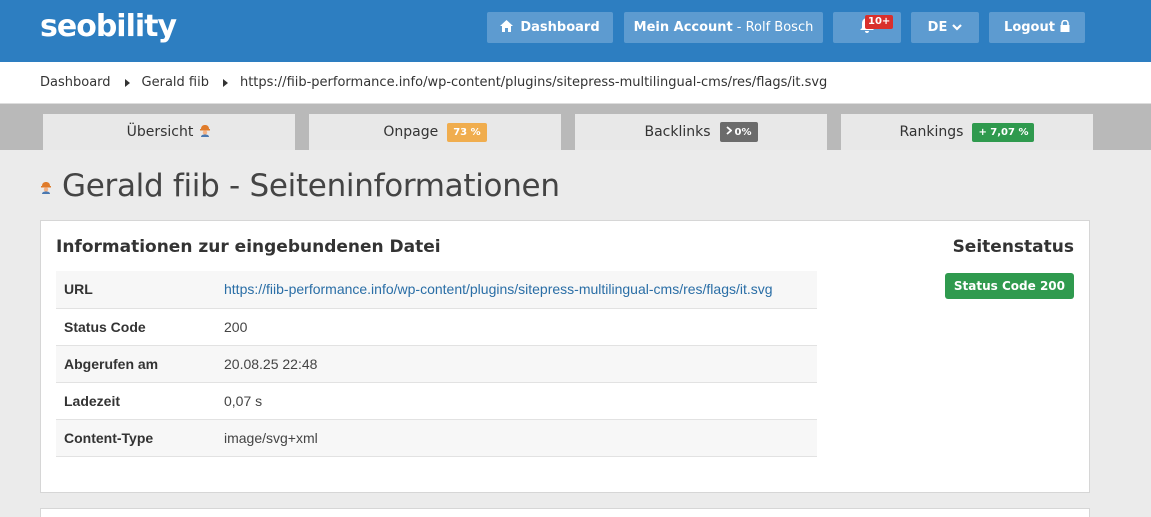 Image resolution: width=1151 pixels, height=517 pixels. Describe the element at coordinates (311, 186) in the screenshot. I see `page-title: Gerald fiib - Seiteninformationen` at that location.